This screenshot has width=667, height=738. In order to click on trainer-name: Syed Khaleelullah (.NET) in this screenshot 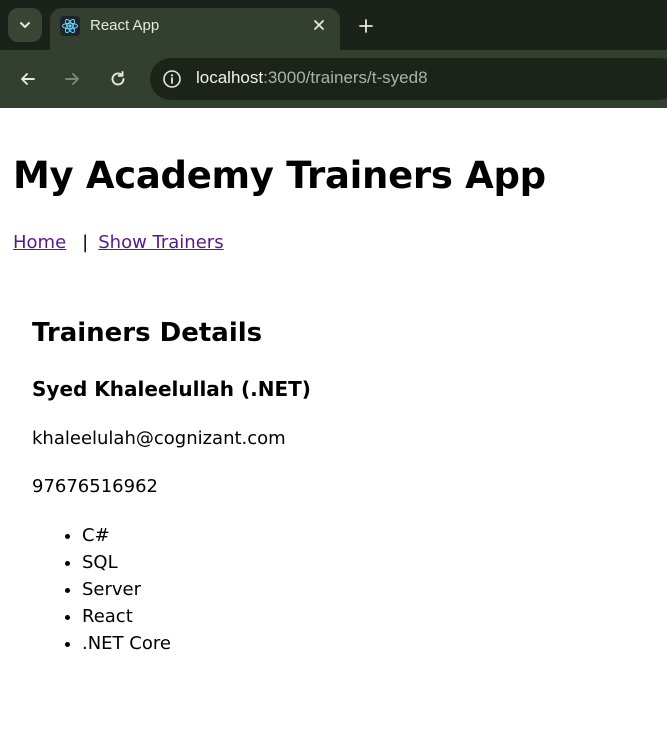, I will do `click(171, 389)`.